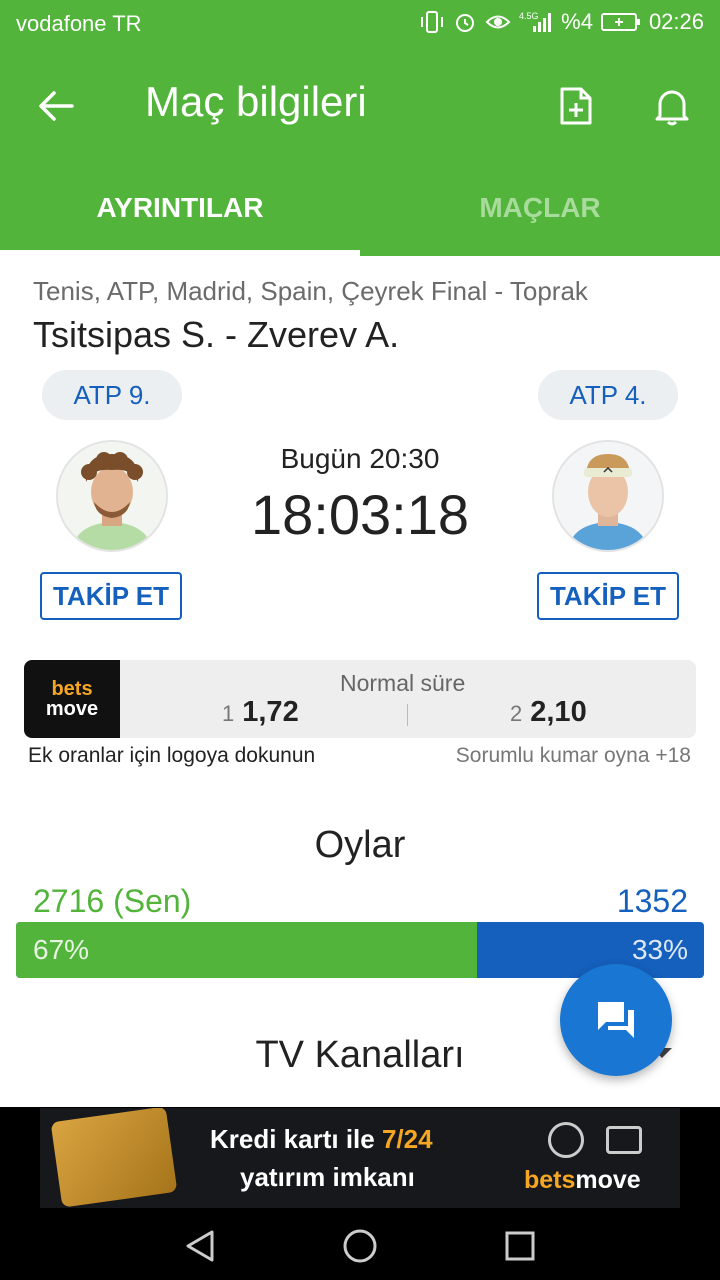 This screenshot has height=1280, width=720. What do you see at coordinates (540, 208) in the screenshot?
I see `tab-matches: MAÇLAR` at bounding box center [540, 208].